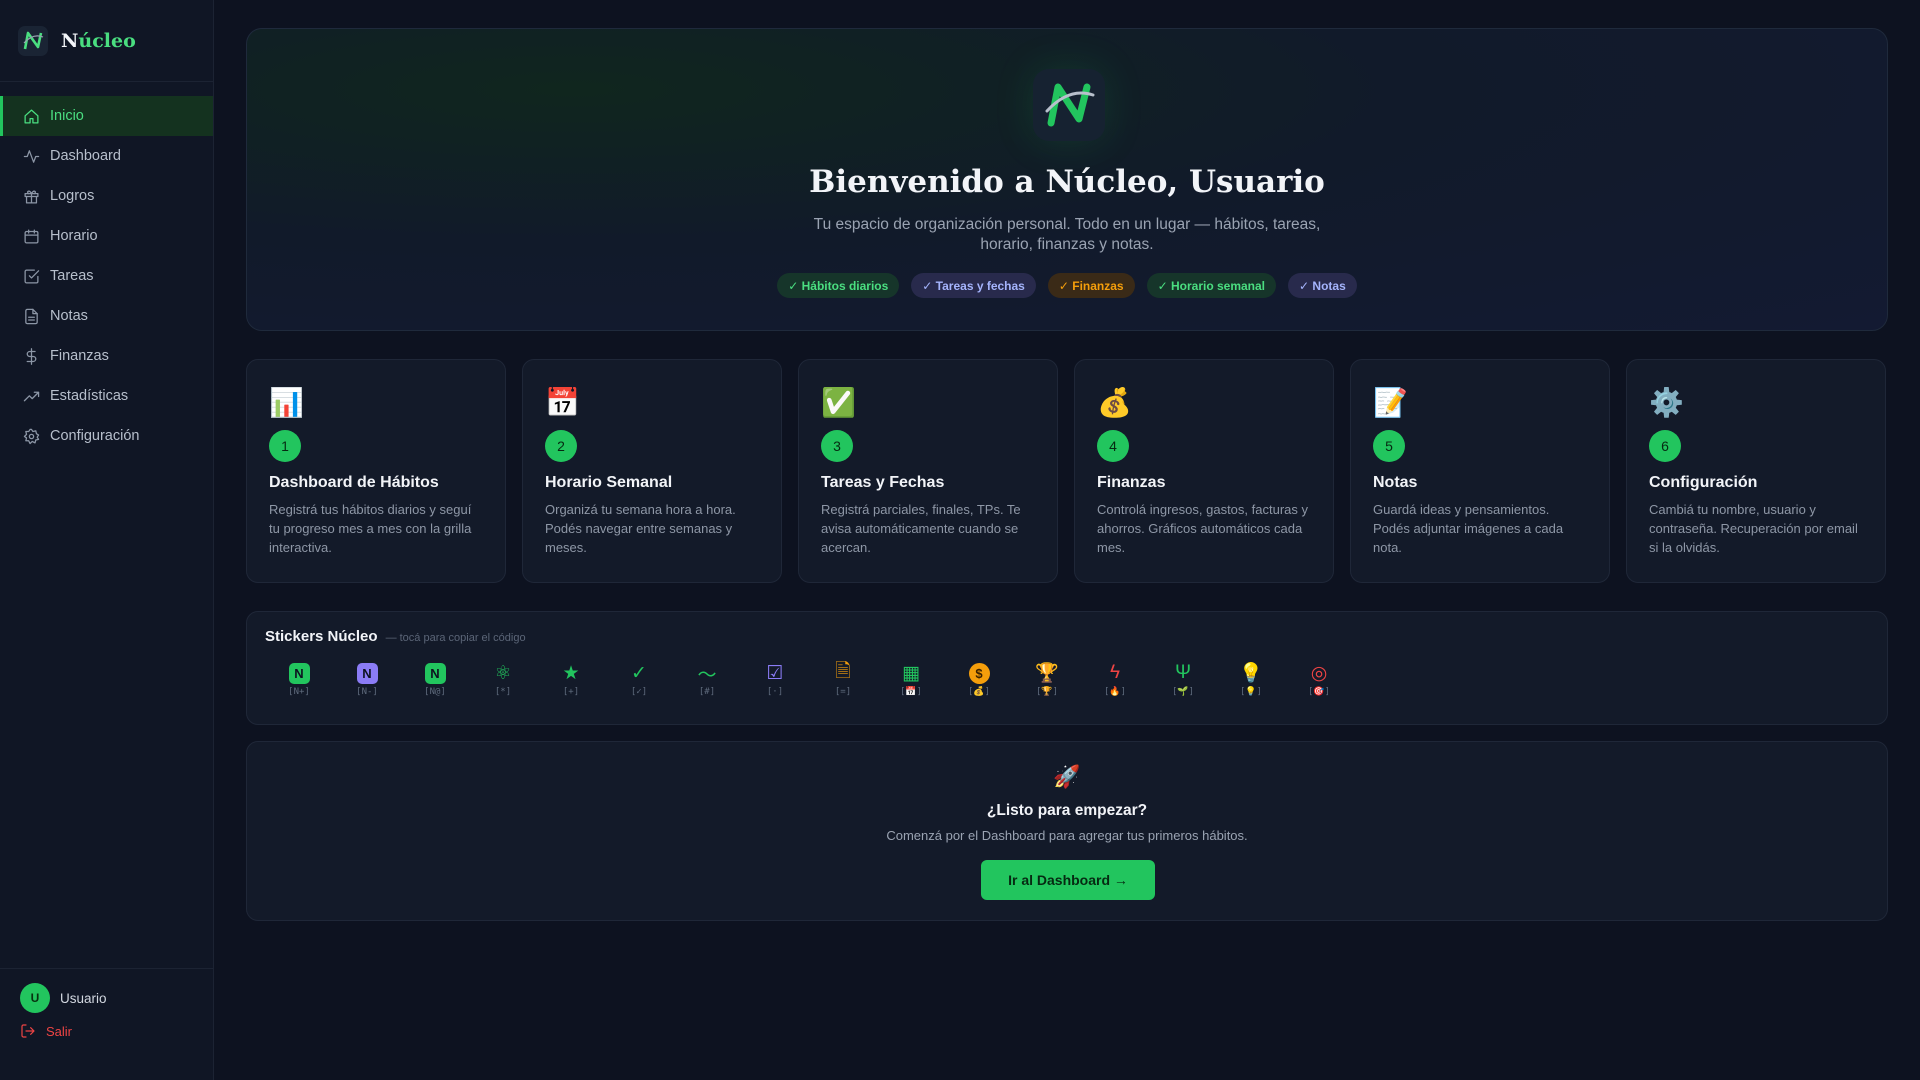 The image size is (1920, 1080). Describe the element at coordinates (89, 396) in the screenshot. I see `sidebar-item-label: Estadísticas` at that location.